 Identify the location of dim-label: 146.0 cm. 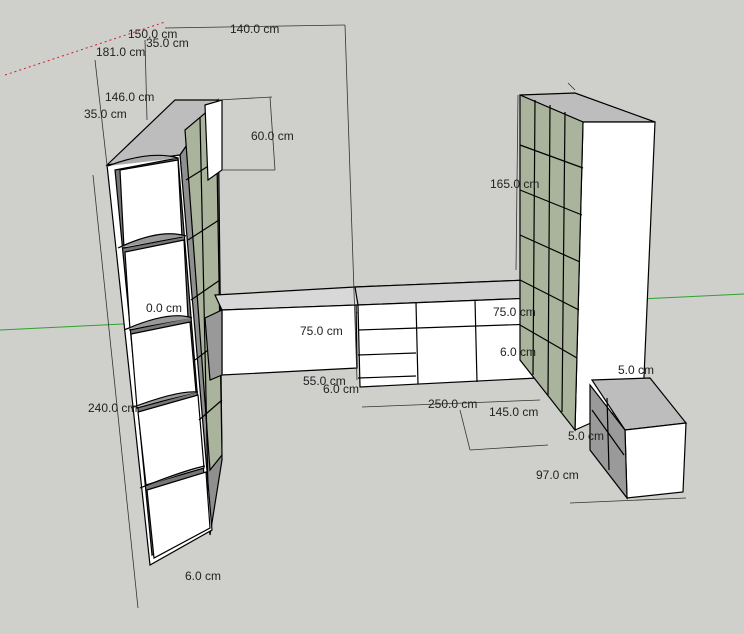
(129, 97).